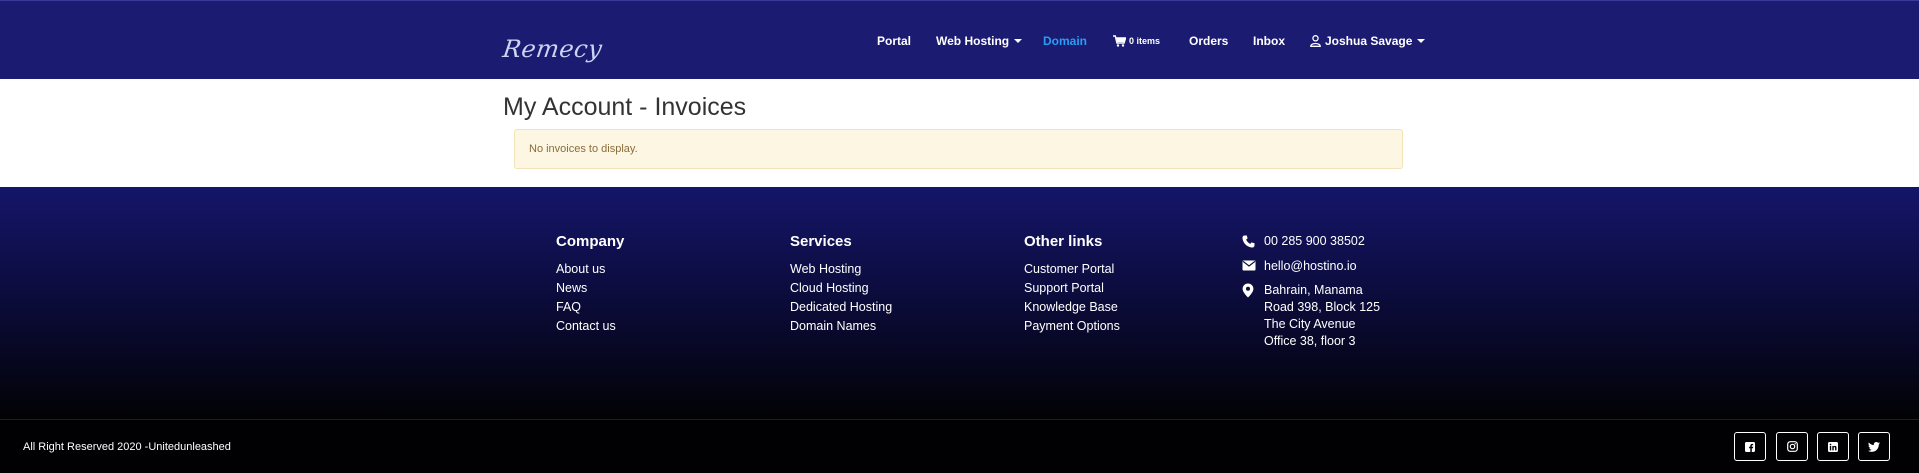  I want to click on contact-email: hello@hostino.io, so click(1310, 266).